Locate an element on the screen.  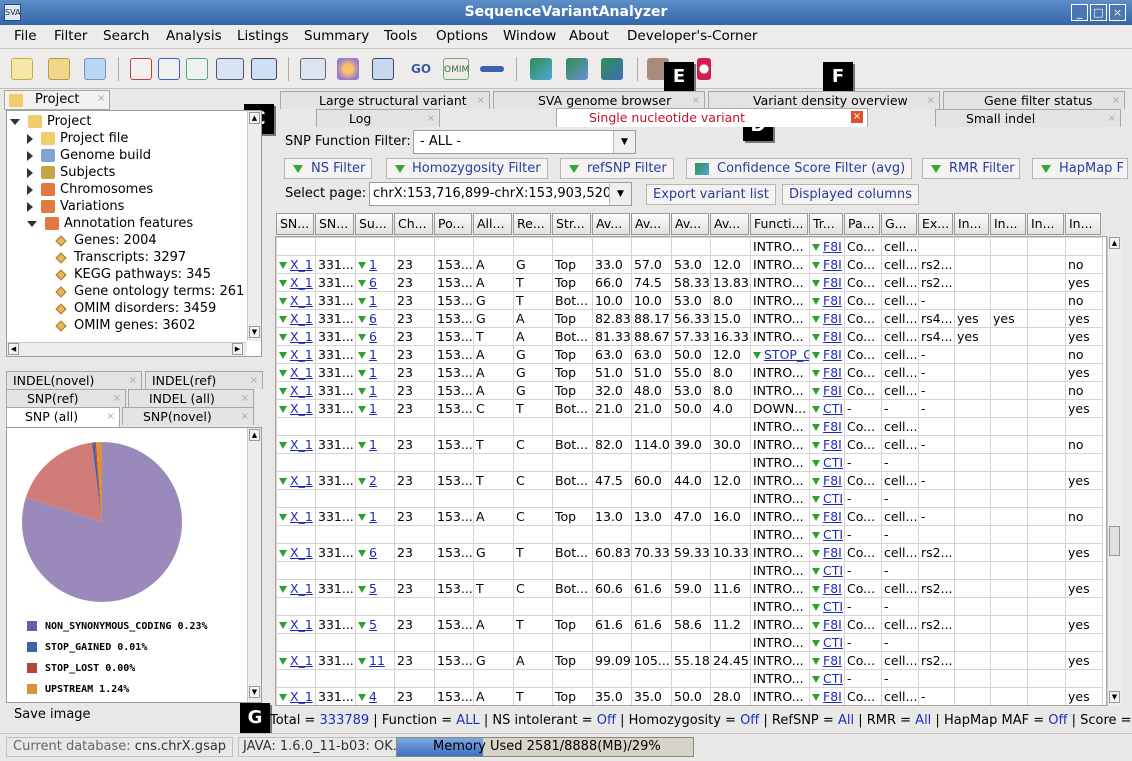
tree-node-annotation-features: Annotation features is located at coordinates (110, 223).